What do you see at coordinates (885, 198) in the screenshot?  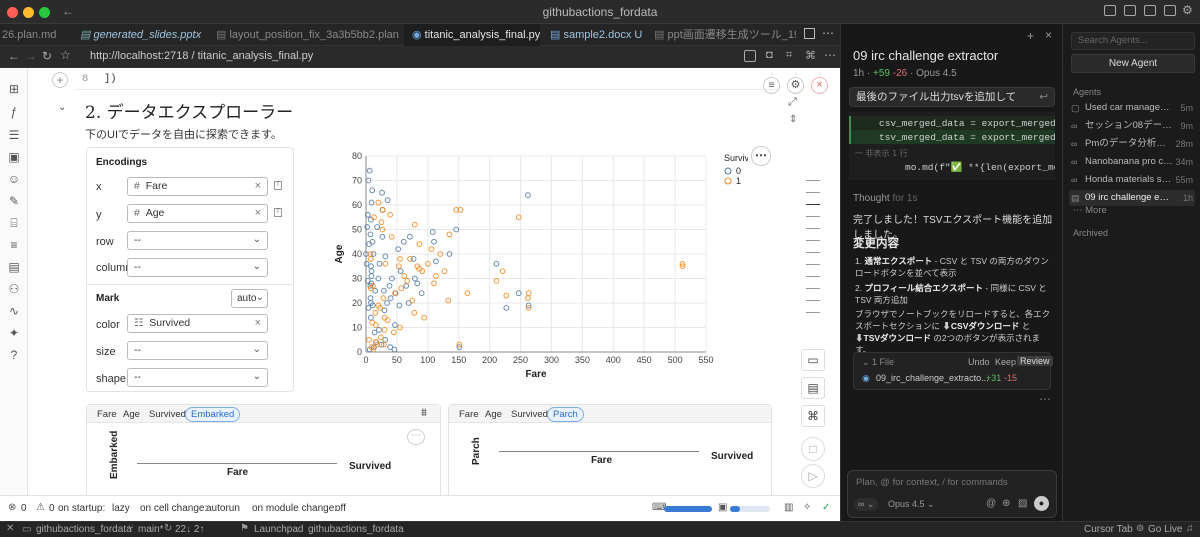 I see `thought-label: Thought for 1s` at bounding box center [885, 198].